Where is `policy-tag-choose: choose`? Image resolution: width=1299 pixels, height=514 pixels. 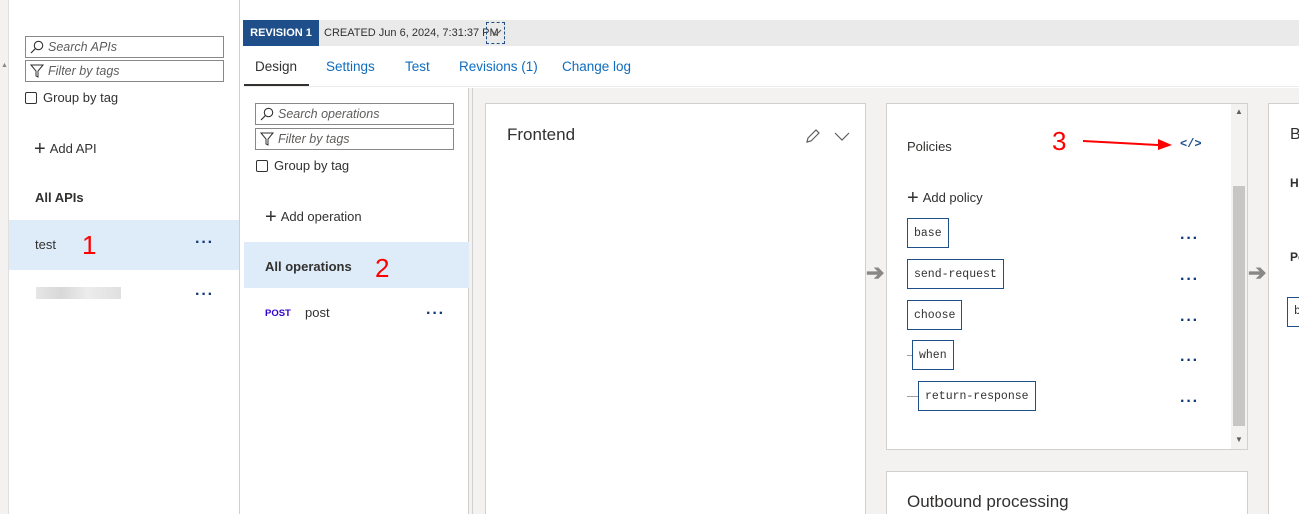
policy-tag-choose: choose is located at coordinates (935, 315).